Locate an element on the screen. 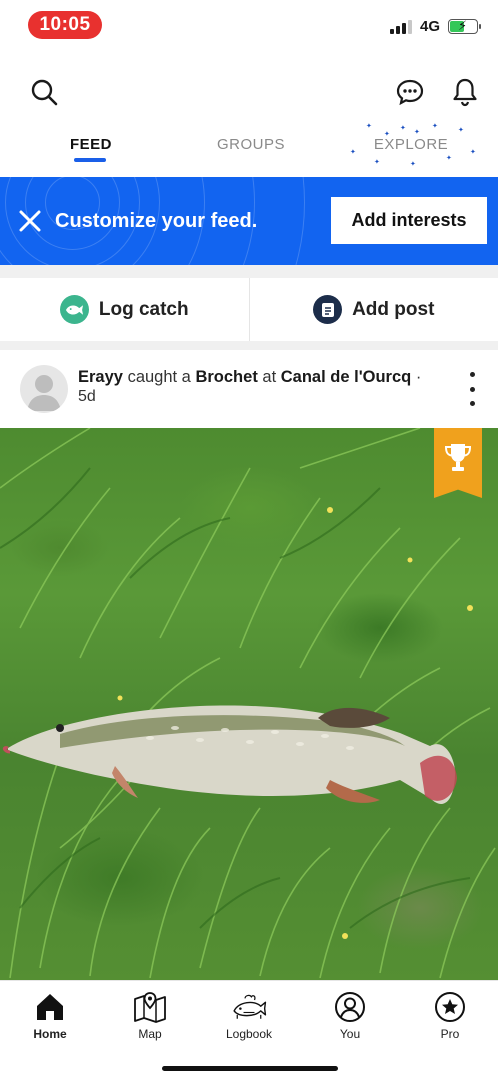 The width and height of the screenshot is (498, 1080). avatar is located at coordinates (44, 389).